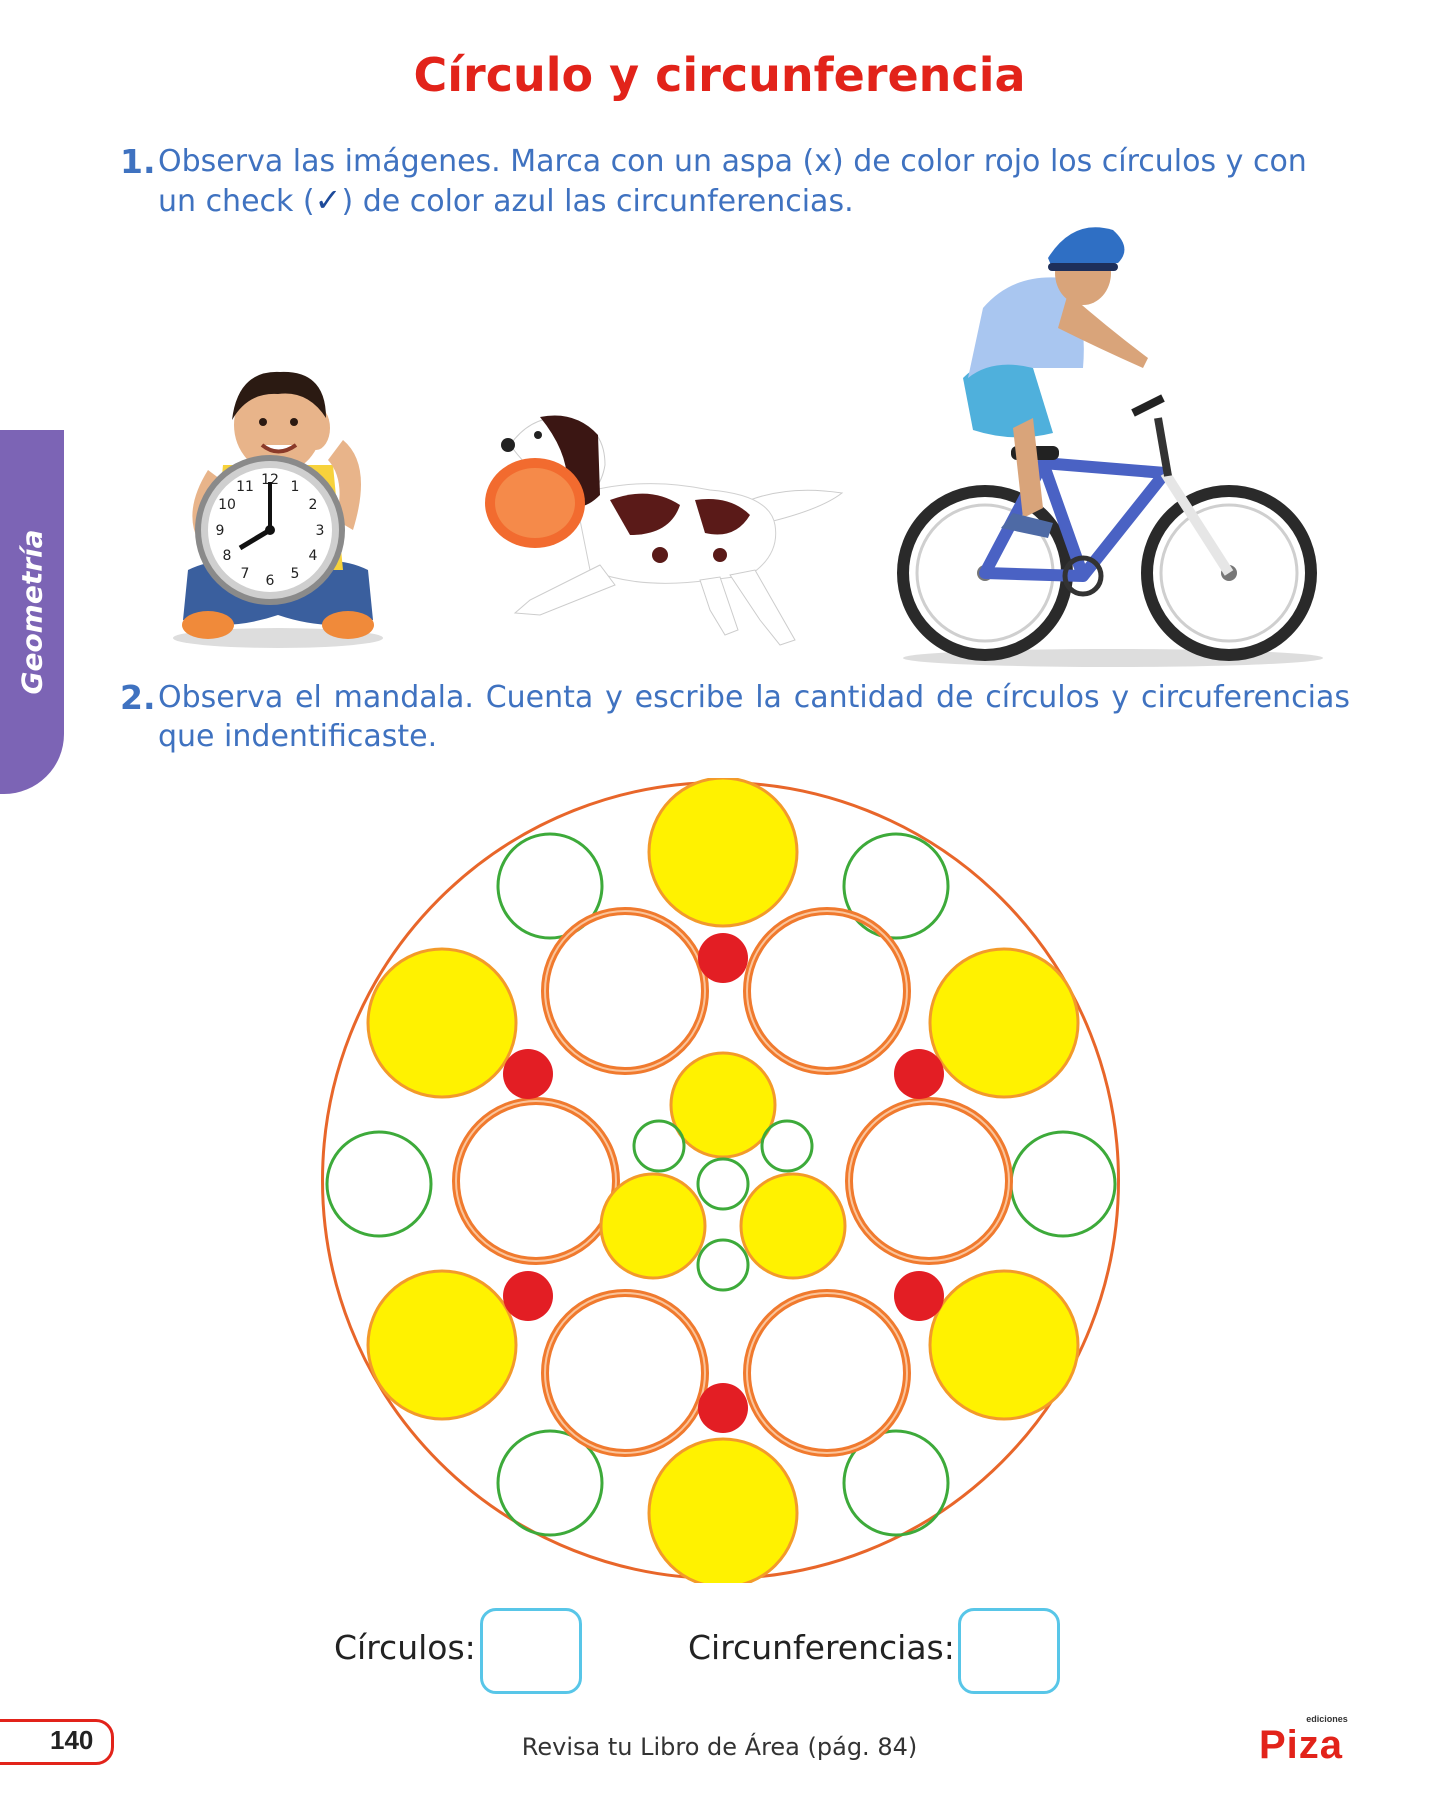 The width and height of the screenshot is (1439, 1800). What do you see at coordinates (664, 530) in the screenshot?
I see `dog-with-frisbee-image` at bounding box center [664, 530].